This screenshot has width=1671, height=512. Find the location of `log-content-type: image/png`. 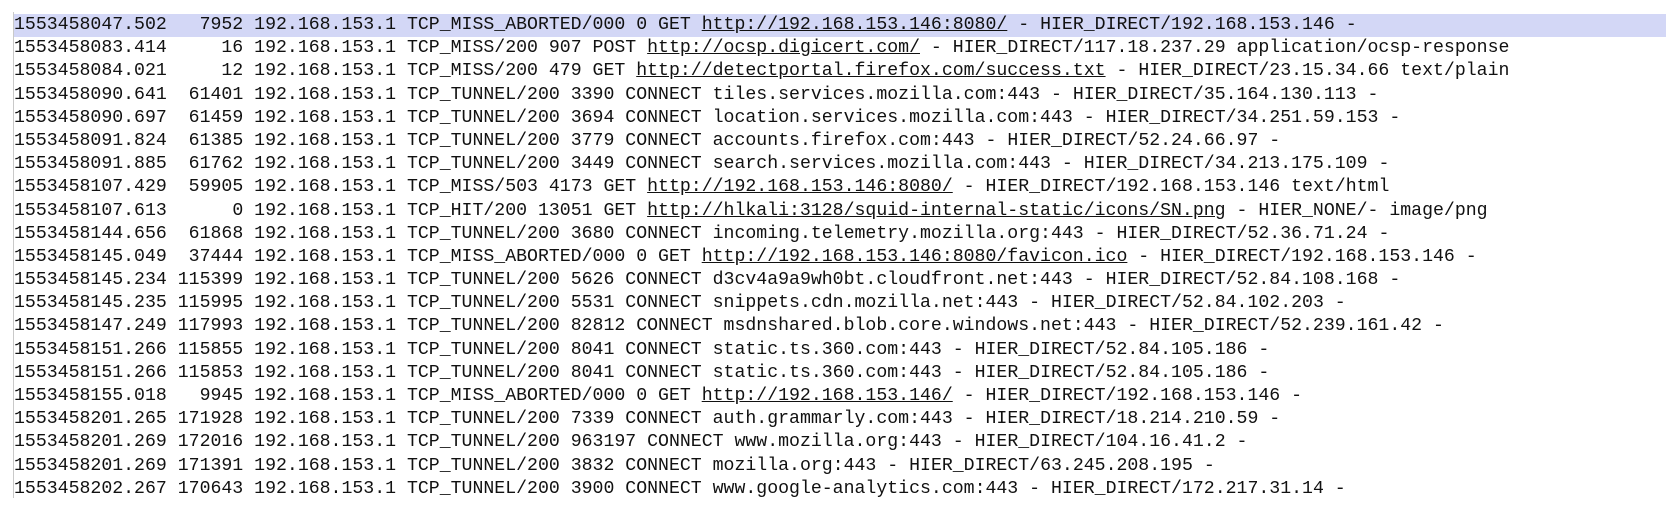

log-content-type: image/png is located at coordinates (1438, 210).